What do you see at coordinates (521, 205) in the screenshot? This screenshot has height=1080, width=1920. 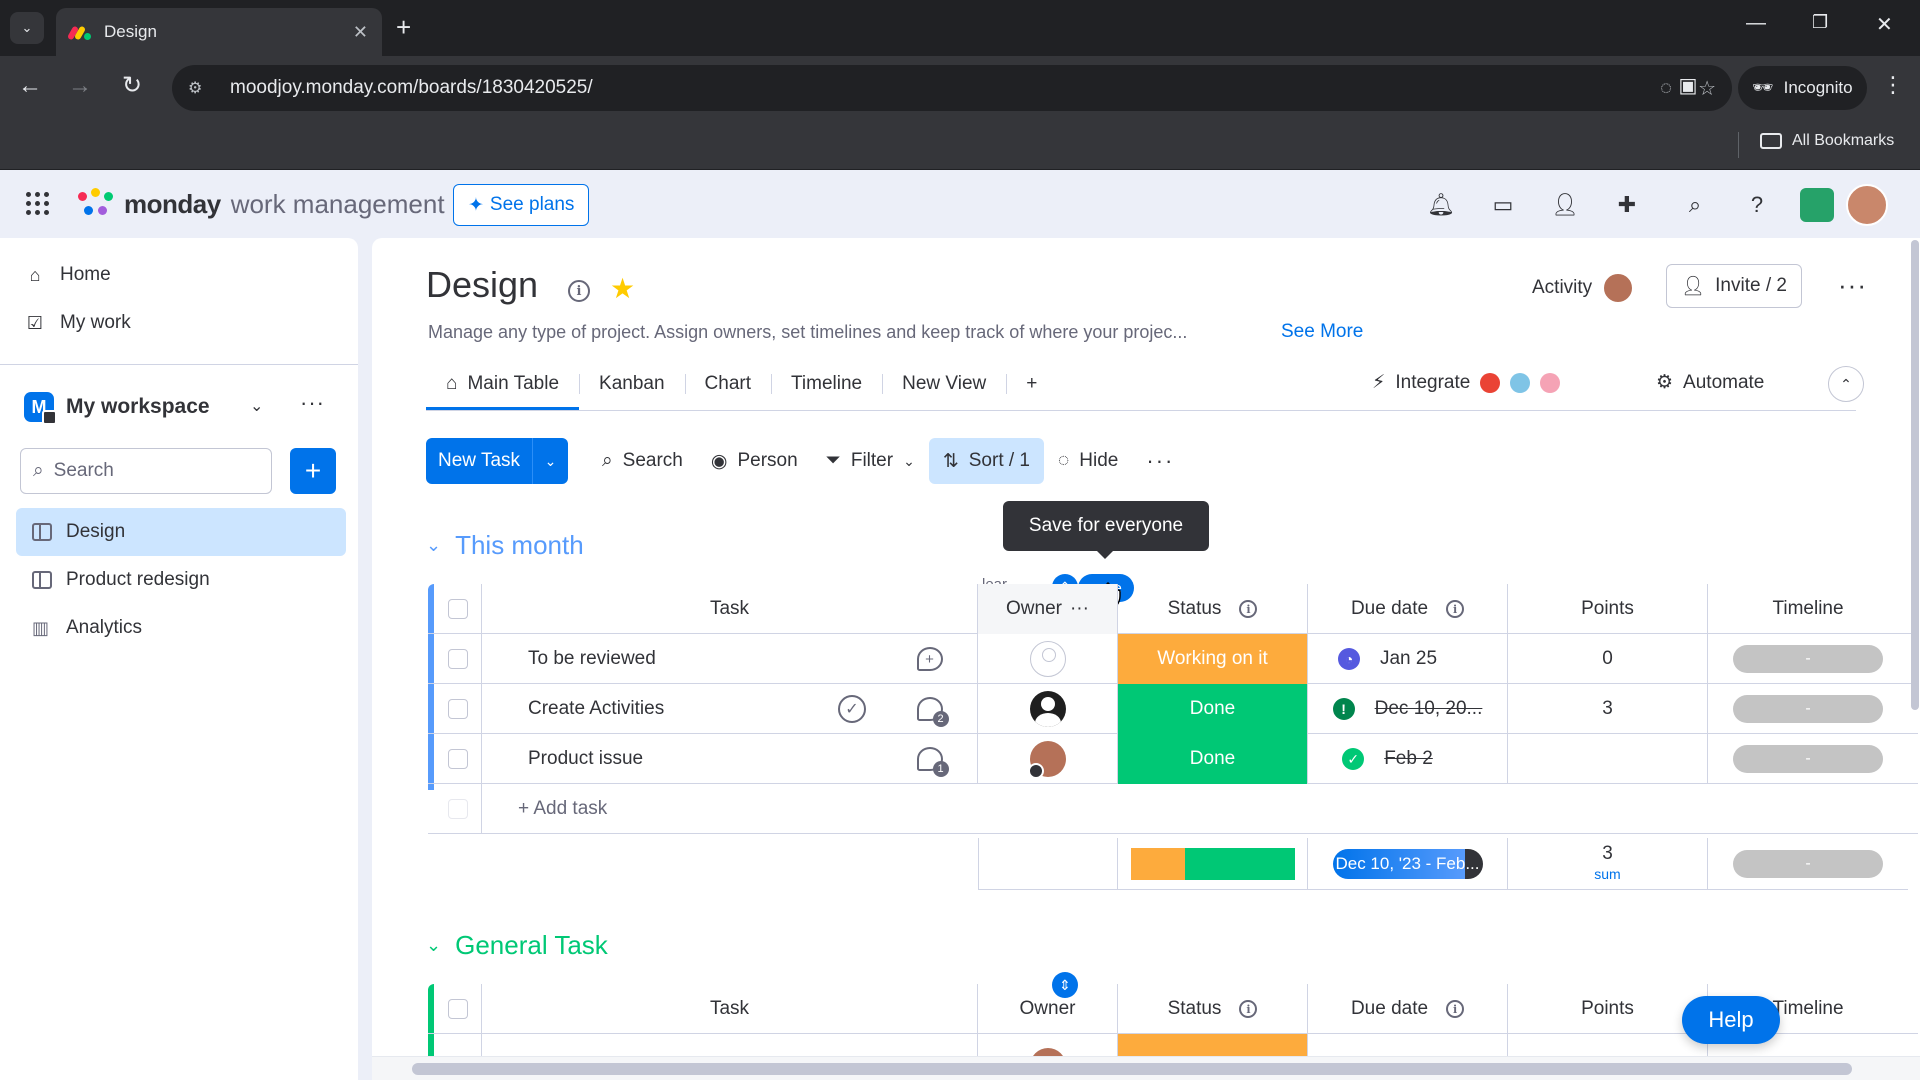 I see `see-plans-button: ✦ See plans` at bounding box center [521, 205].